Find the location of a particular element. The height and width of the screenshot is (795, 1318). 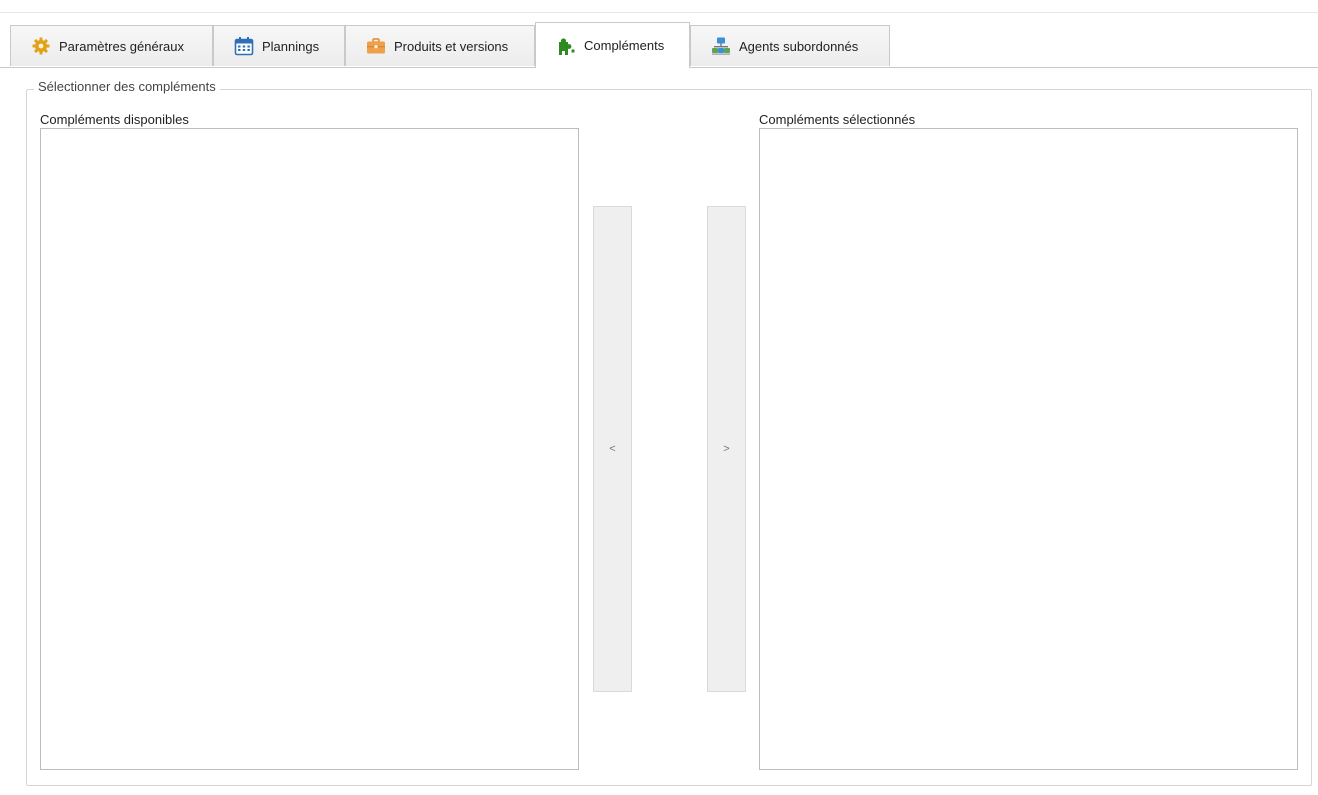

available-list-label: Compléments disponibles is located at coordinates (114, 119).